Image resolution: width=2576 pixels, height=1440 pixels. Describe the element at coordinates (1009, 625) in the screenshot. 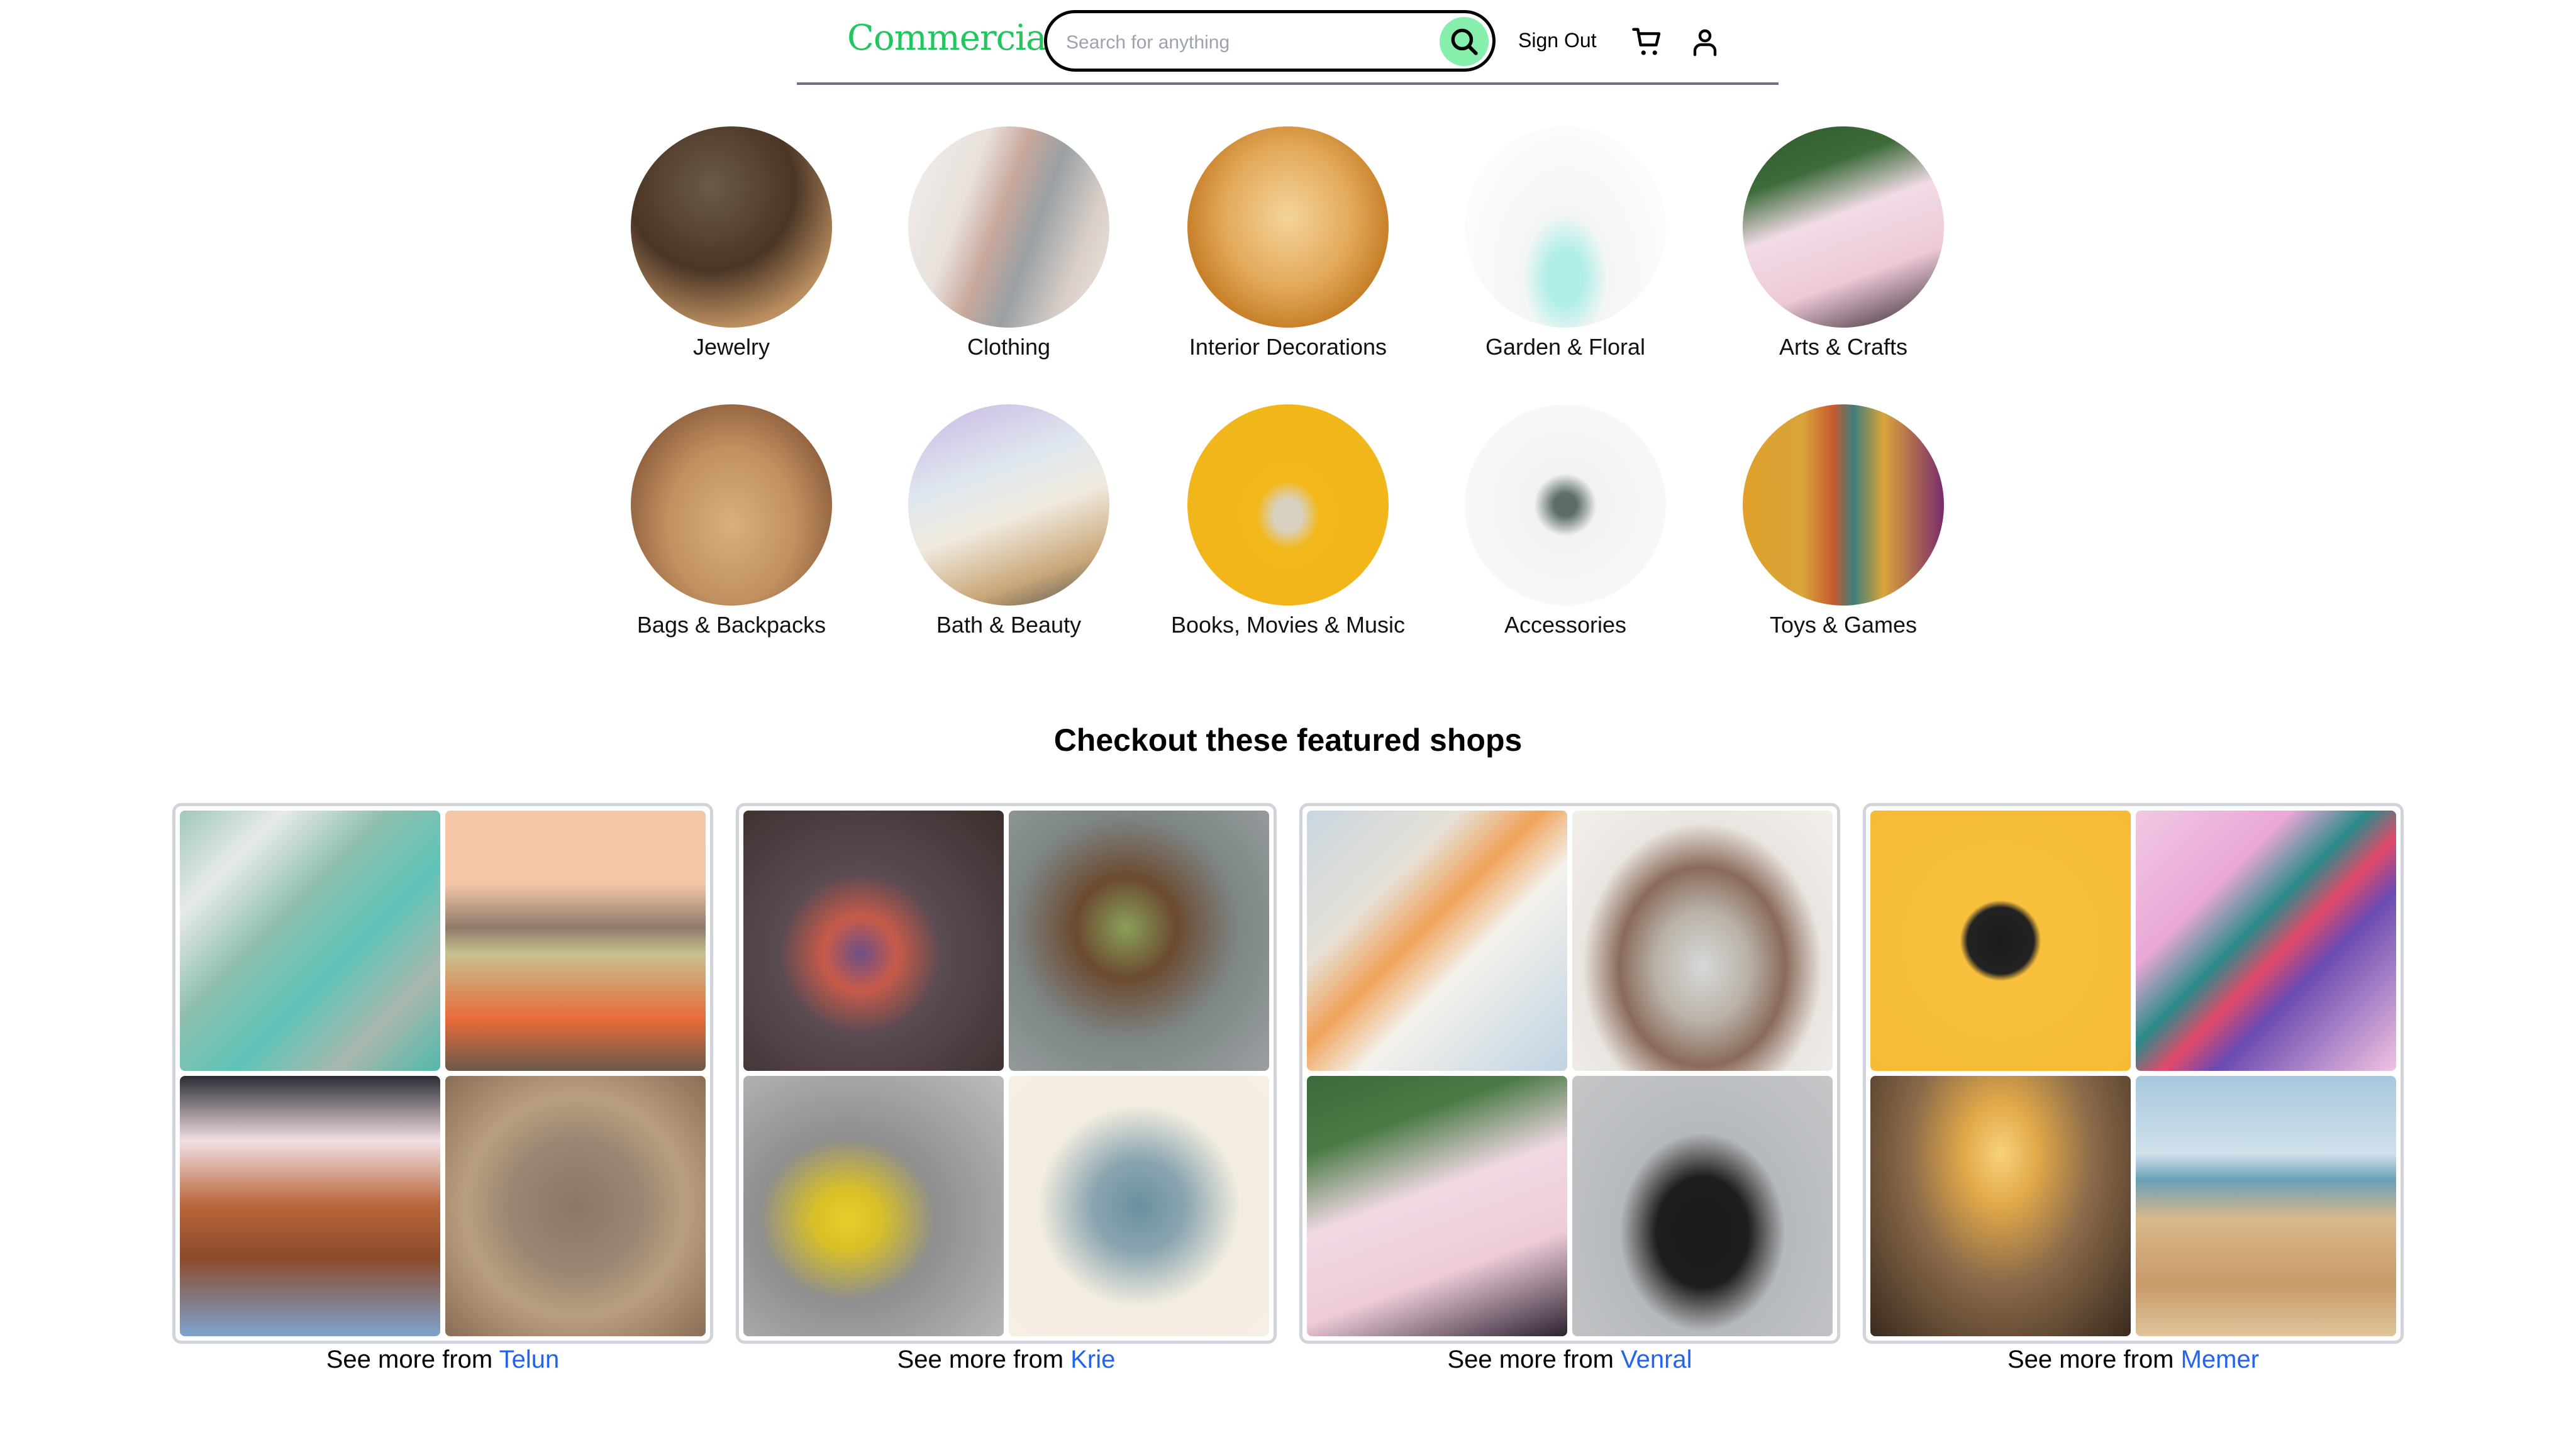

I see `category-label: Bath & Beauty` at that location.